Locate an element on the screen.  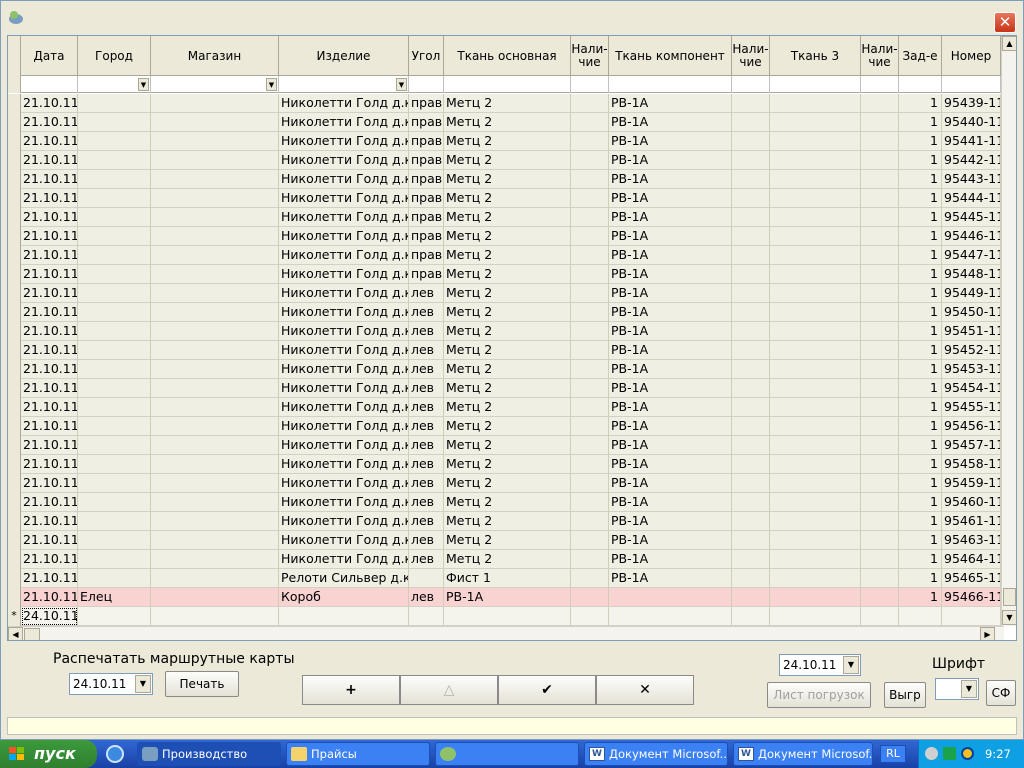
table-cell: 95448-11 is located at coordinates (971, 274).